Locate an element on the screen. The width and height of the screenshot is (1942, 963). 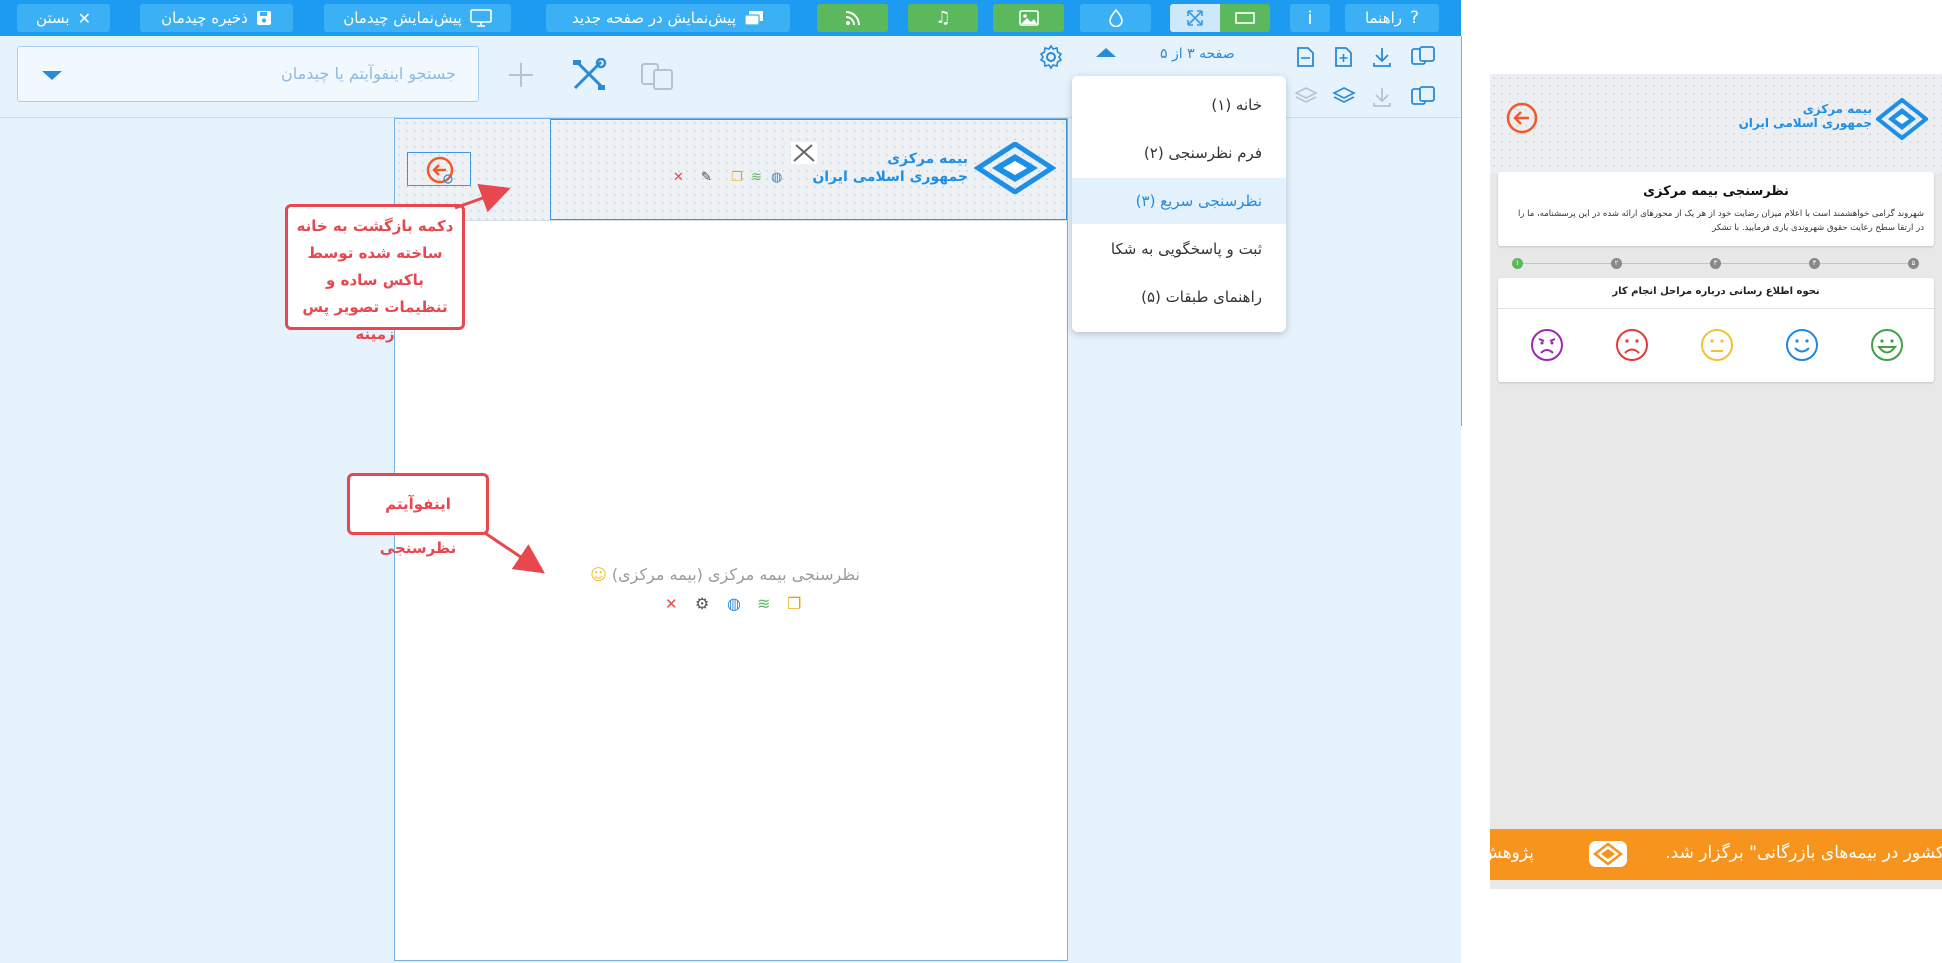
help-label: راهنما is located at coordinates (1383, 18).